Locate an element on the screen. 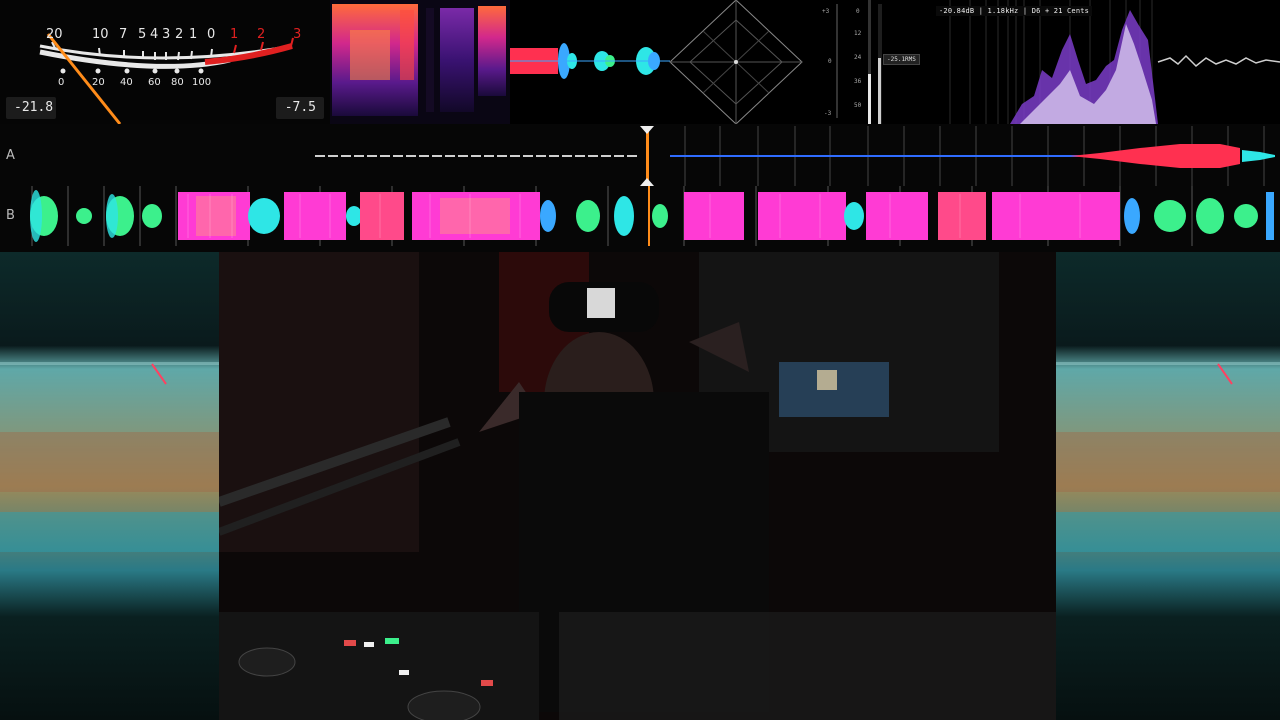  vu-scale-top: 20 10 7 5 4 3 2 1 0 1 2 3 is located at coordinates (174, 34).